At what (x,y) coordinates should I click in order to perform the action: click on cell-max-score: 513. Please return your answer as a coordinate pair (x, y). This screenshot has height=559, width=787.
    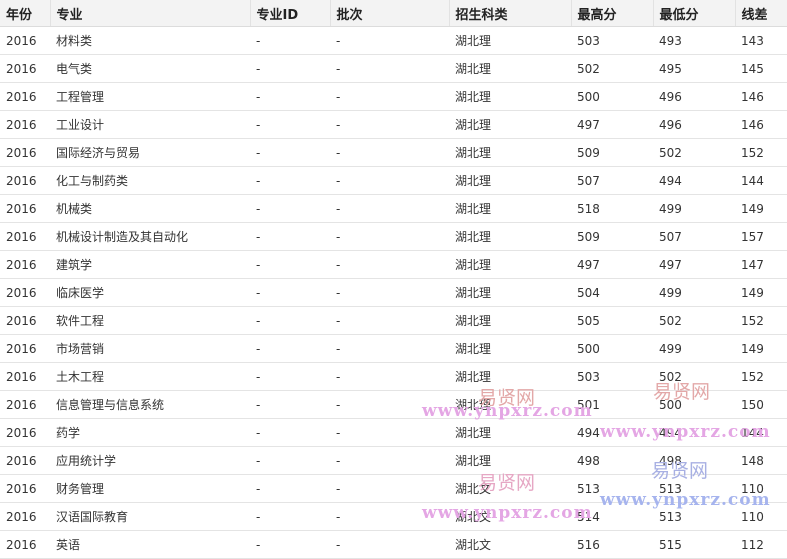
    Looking at the image, I should click on (612, 488).